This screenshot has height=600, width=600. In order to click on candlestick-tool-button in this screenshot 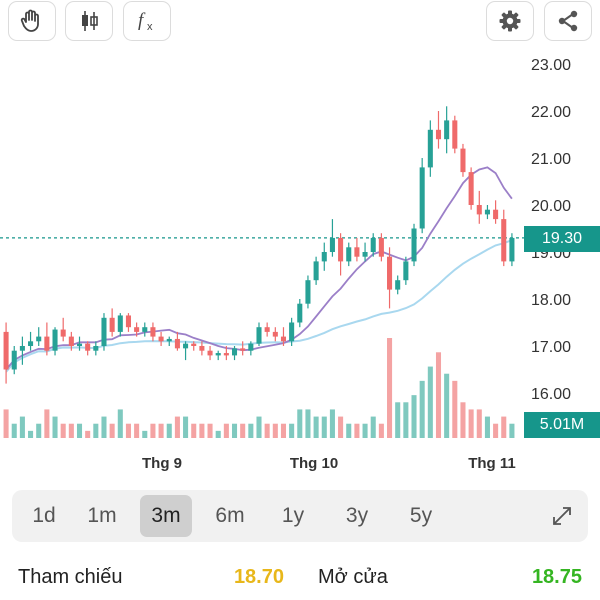, I will do `click(89, 21)`.